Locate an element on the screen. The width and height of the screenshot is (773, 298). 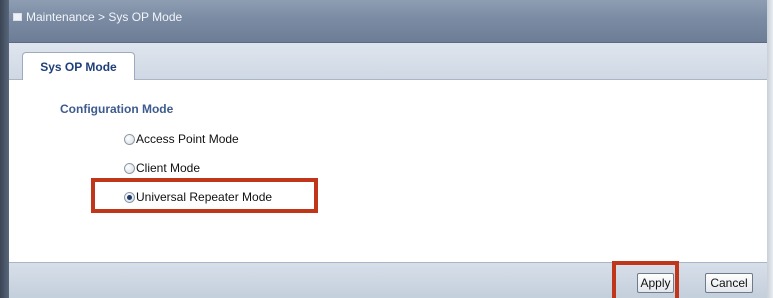
window-icon is located at coordinates (17, 17).